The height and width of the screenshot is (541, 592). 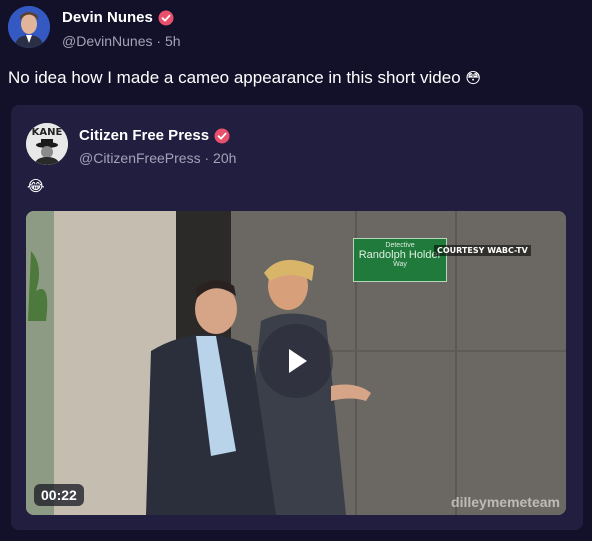 I want to click on sign-line-2: Randolph Holder, so click(x=400, y=255).